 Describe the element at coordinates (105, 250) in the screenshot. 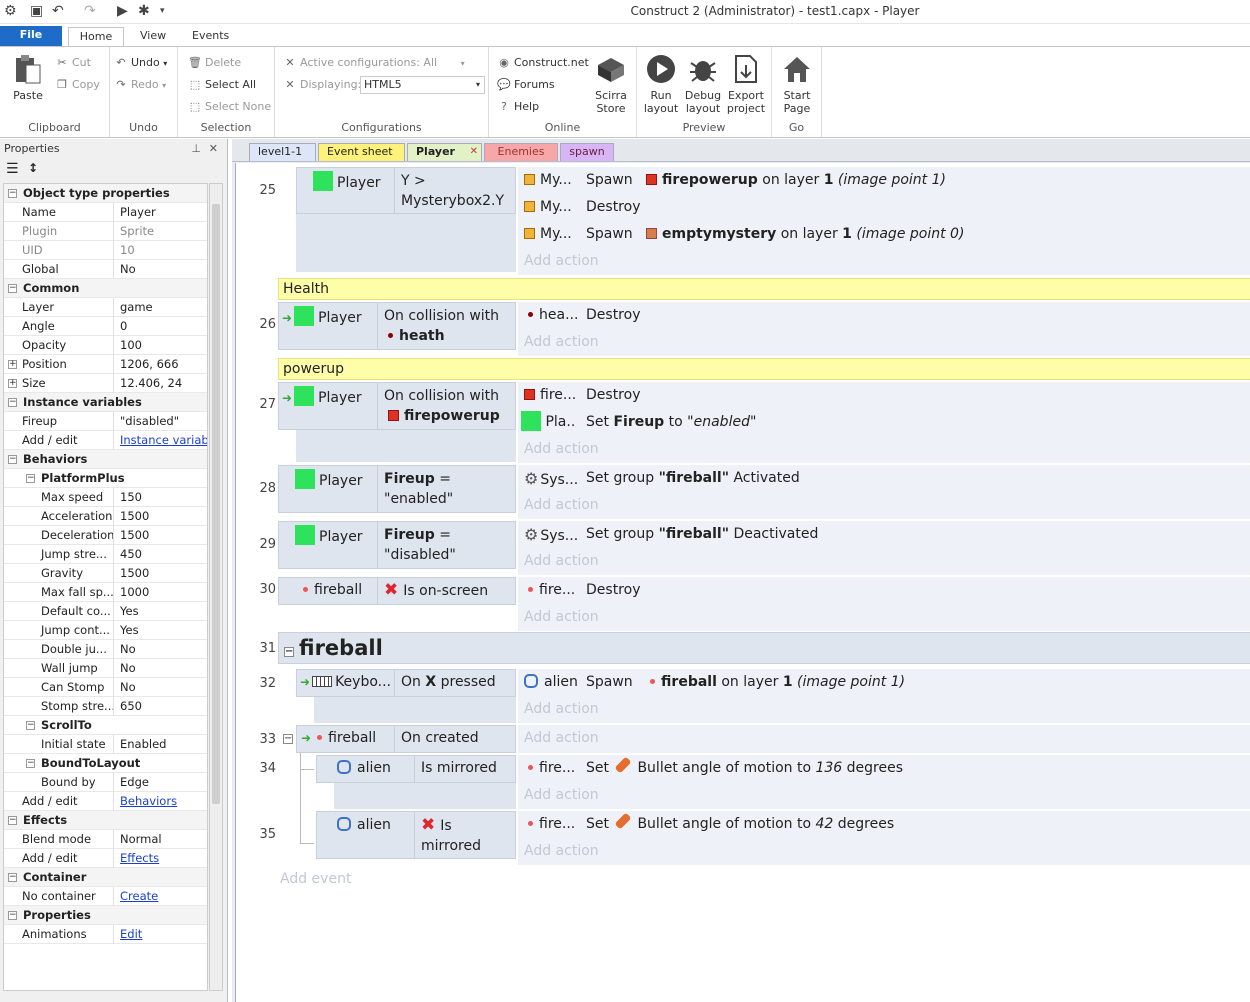

I see `property-row: UID 10` at that location.